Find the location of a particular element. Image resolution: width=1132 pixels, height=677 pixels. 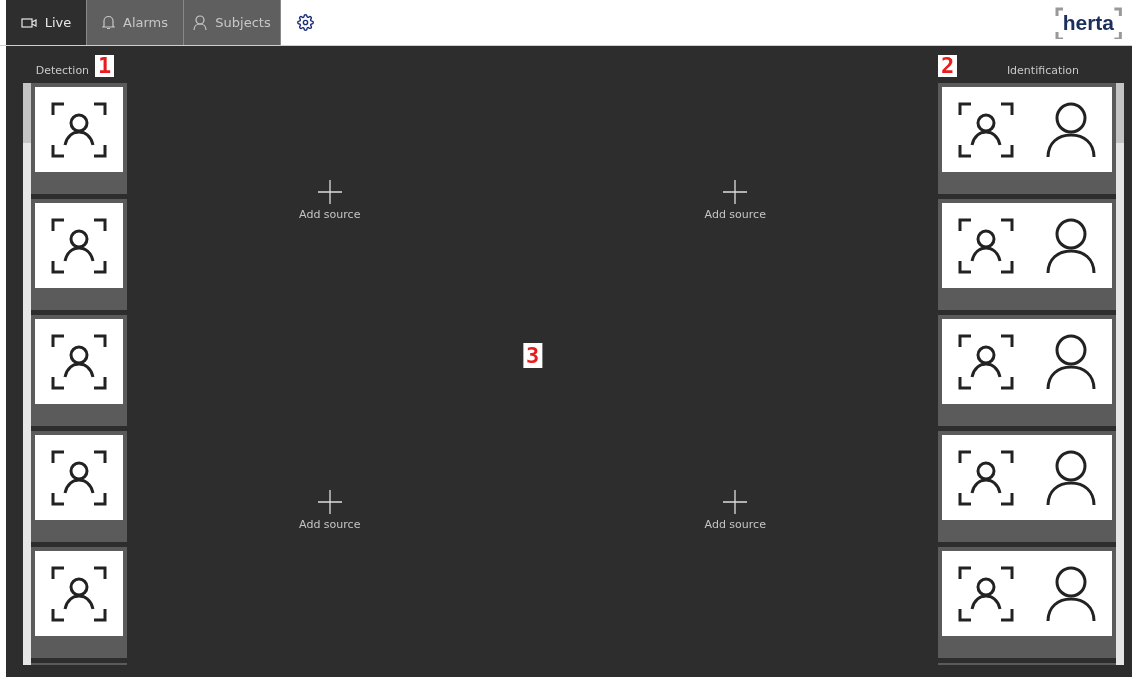

logo: herta is located at coordinates (1088, 22).